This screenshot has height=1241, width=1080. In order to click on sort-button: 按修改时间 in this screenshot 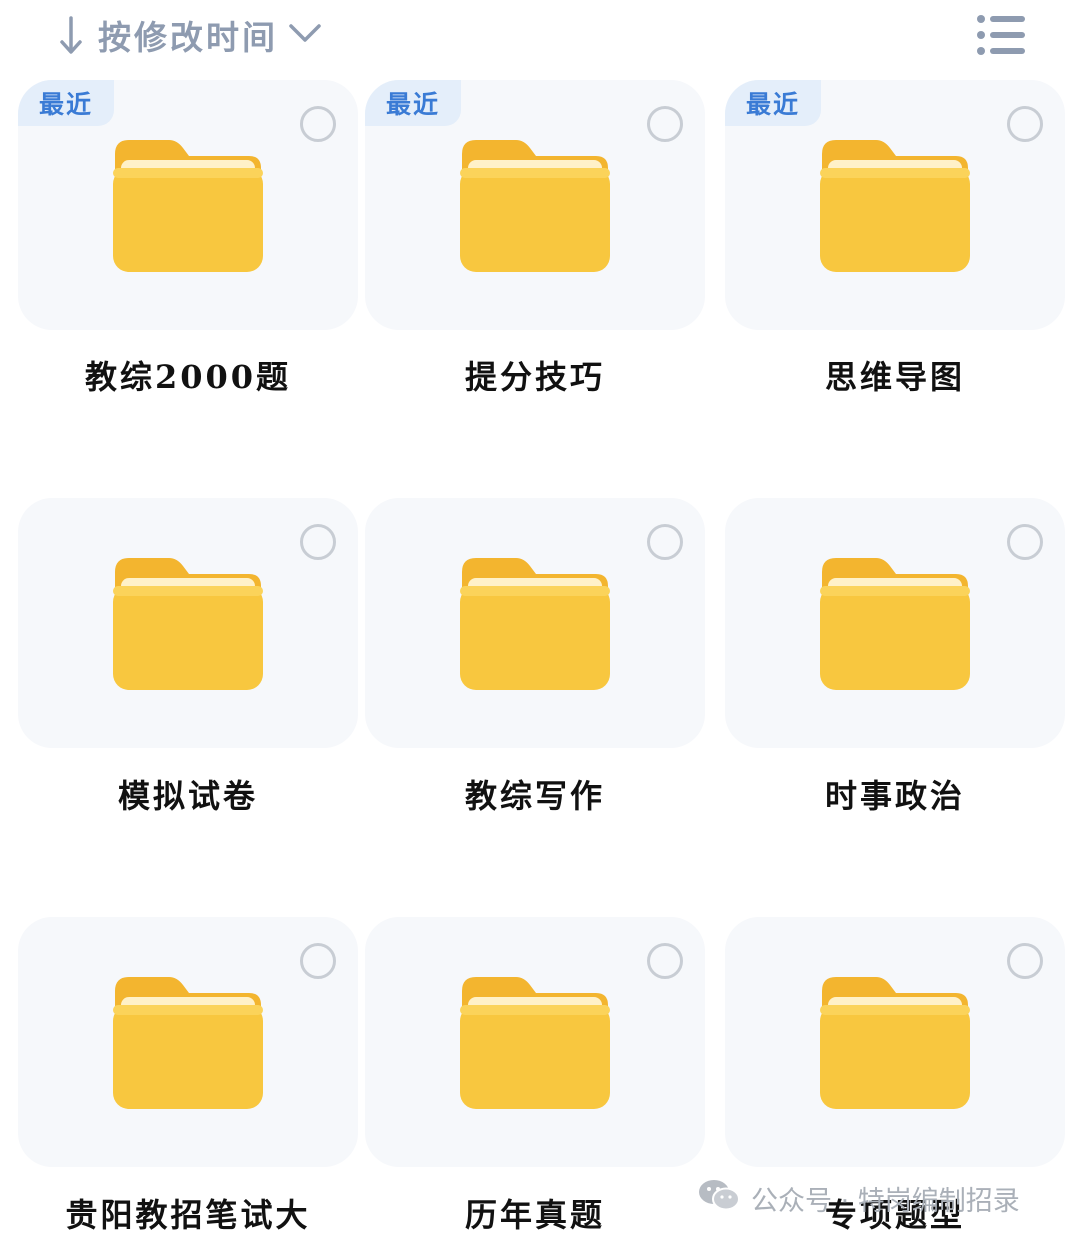, I will do `click(190, 35)`.